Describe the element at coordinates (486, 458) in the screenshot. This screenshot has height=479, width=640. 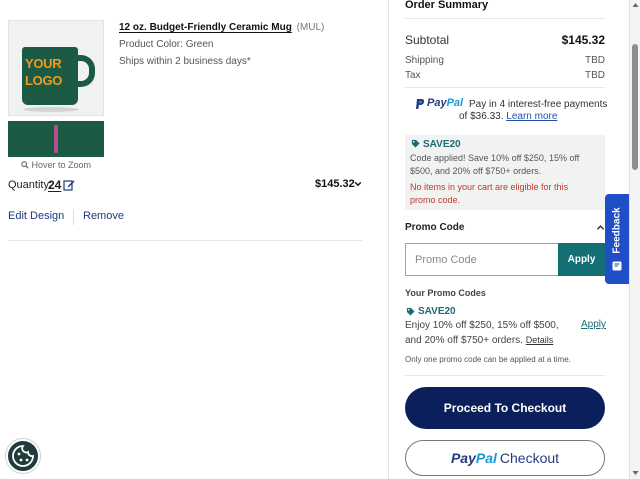
I see `paypal-checkout-pal: Pal` at that location.